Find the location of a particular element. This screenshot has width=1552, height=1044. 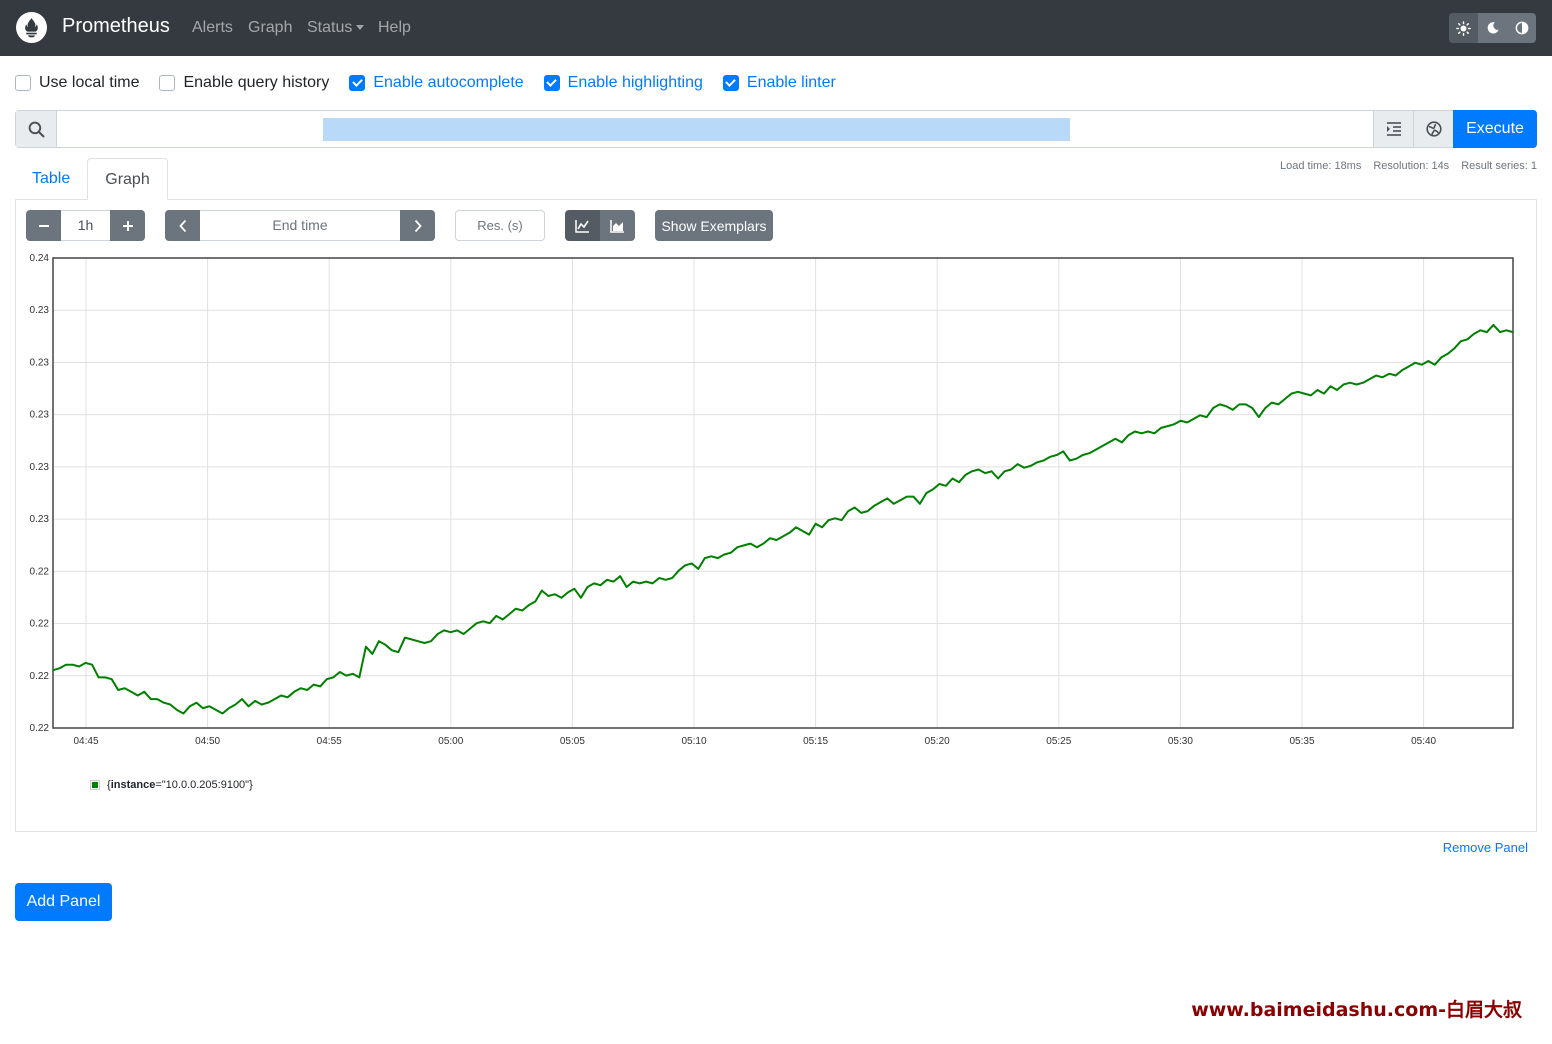

chevron-left-icon is located at coordinates (182, 225).